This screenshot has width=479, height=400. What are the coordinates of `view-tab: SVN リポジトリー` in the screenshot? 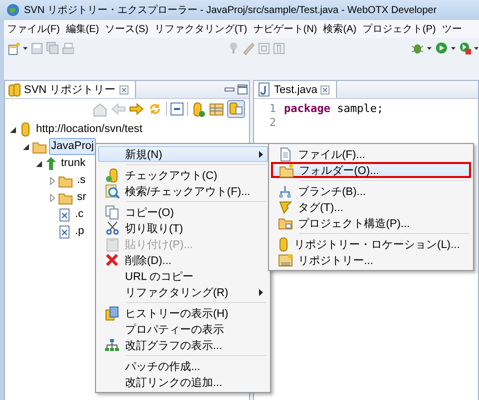 It's located at (70, 89).